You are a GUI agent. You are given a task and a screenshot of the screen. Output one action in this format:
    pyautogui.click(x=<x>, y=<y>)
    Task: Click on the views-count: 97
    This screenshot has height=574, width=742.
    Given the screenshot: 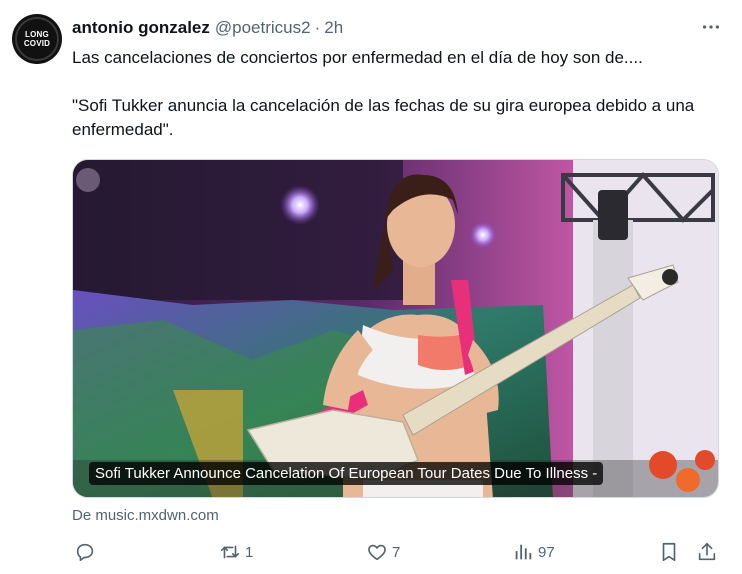 What is the action you would take?
    pyautogui.click(x=546, y=552)
    